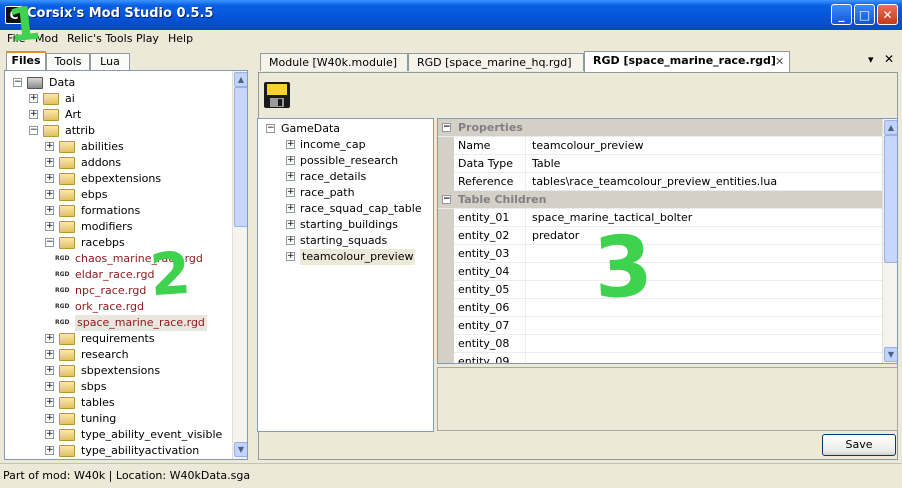 This screenshot has height=488, width=902. What do you see at coordinates (118, 195) in the screenshot?
I see `tree-item: + ebps` at bounding box center [118, 195].